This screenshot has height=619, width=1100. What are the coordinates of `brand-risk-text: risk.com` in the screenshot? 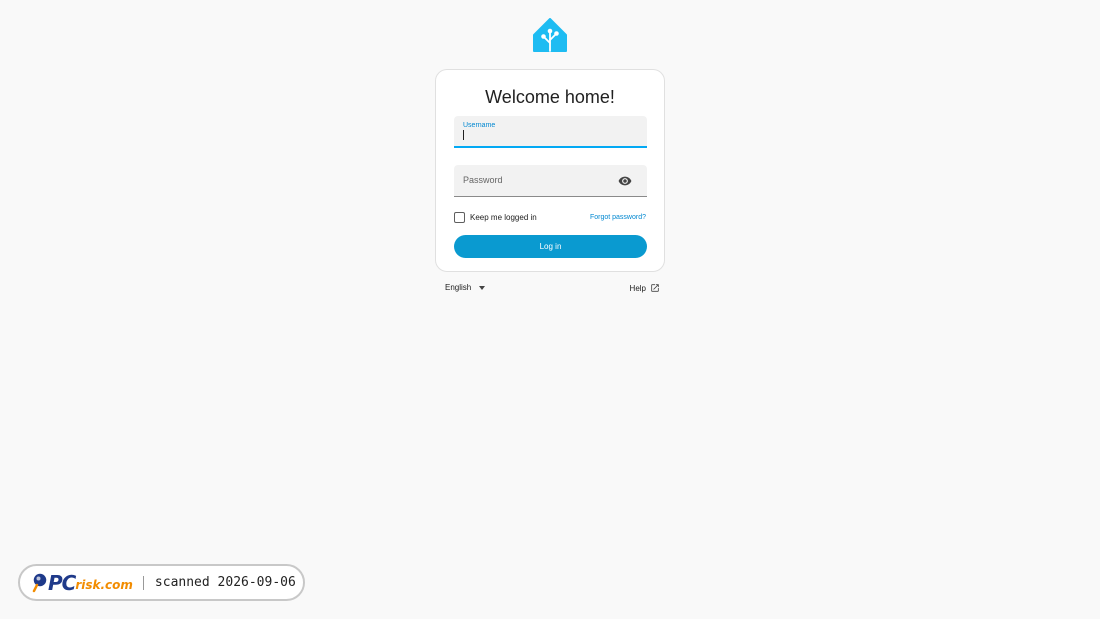 It's located at (104, 585).